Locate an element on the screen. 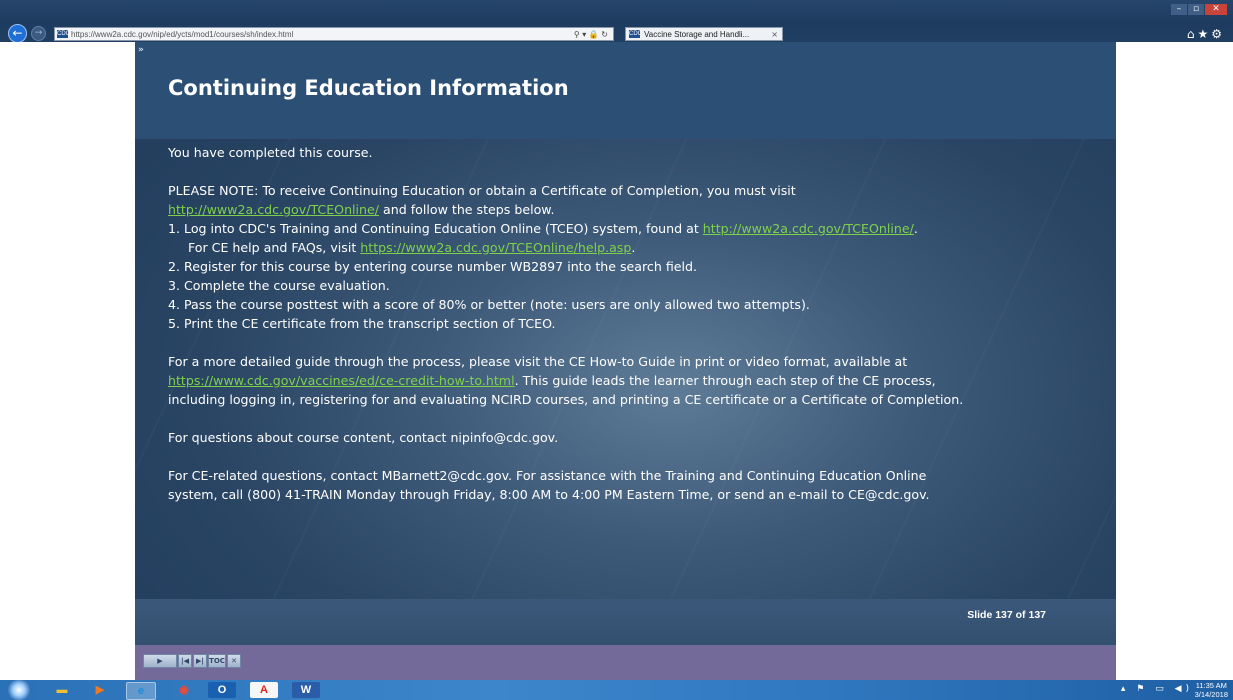 This screenshot has height=700, width=1233. clock: 11:35 AM 3/14/2018 is located at coordinates (1211, 690).